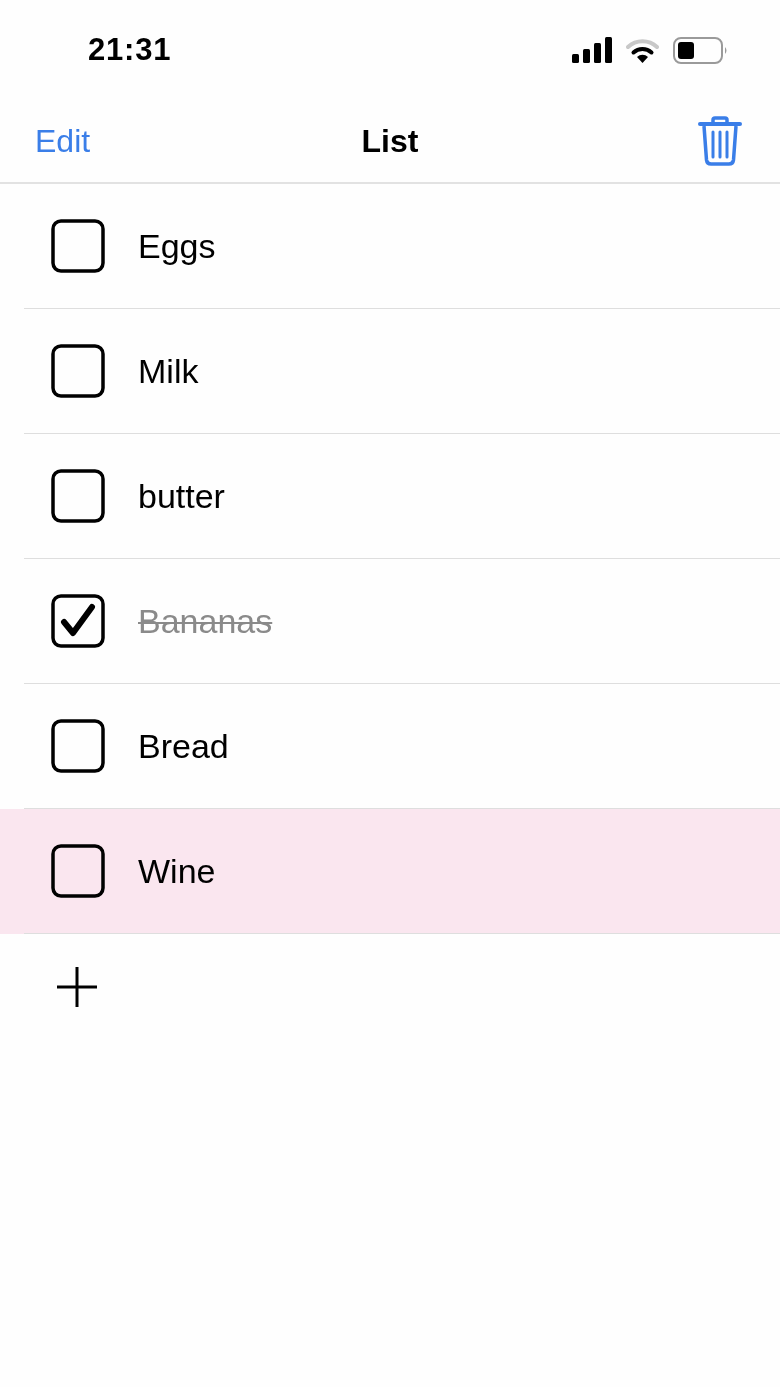 Image resolution: width=780 pixels, height=1387 pixels. I want to click on status-time: 21:31, so click(130, 49).